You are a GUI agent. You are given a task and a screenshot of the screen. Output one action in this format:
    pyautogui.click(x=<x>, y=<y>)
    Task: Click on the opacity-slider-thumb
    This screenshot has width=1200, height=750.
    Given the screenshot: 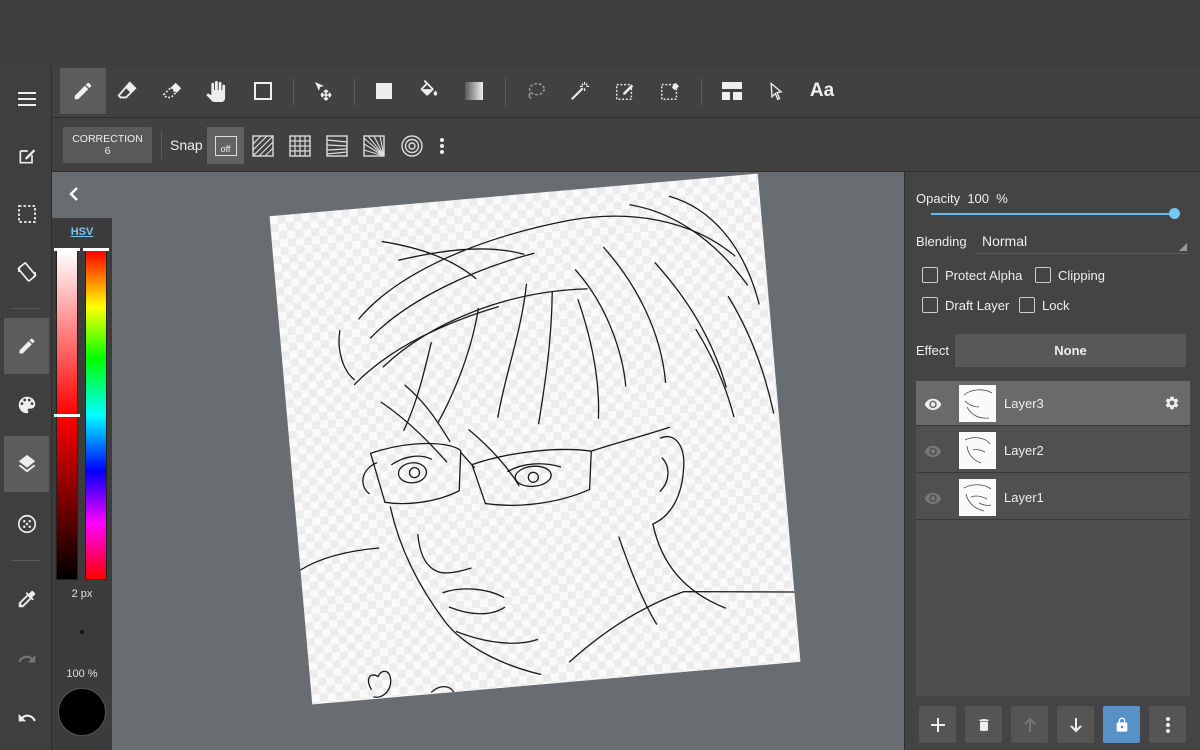 What is the action you would take?
    pyautogui.click(x=1174, y=213)
    